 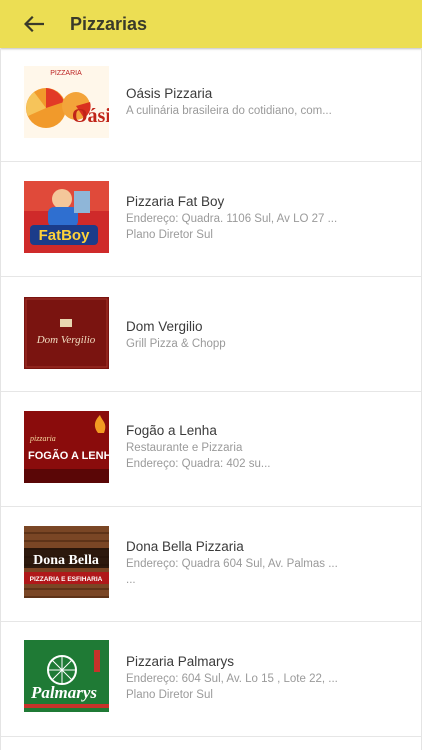 I want to click on restaurant-logo: pizzaria FOGÃO A LENHA, so click(x=66, y=447).